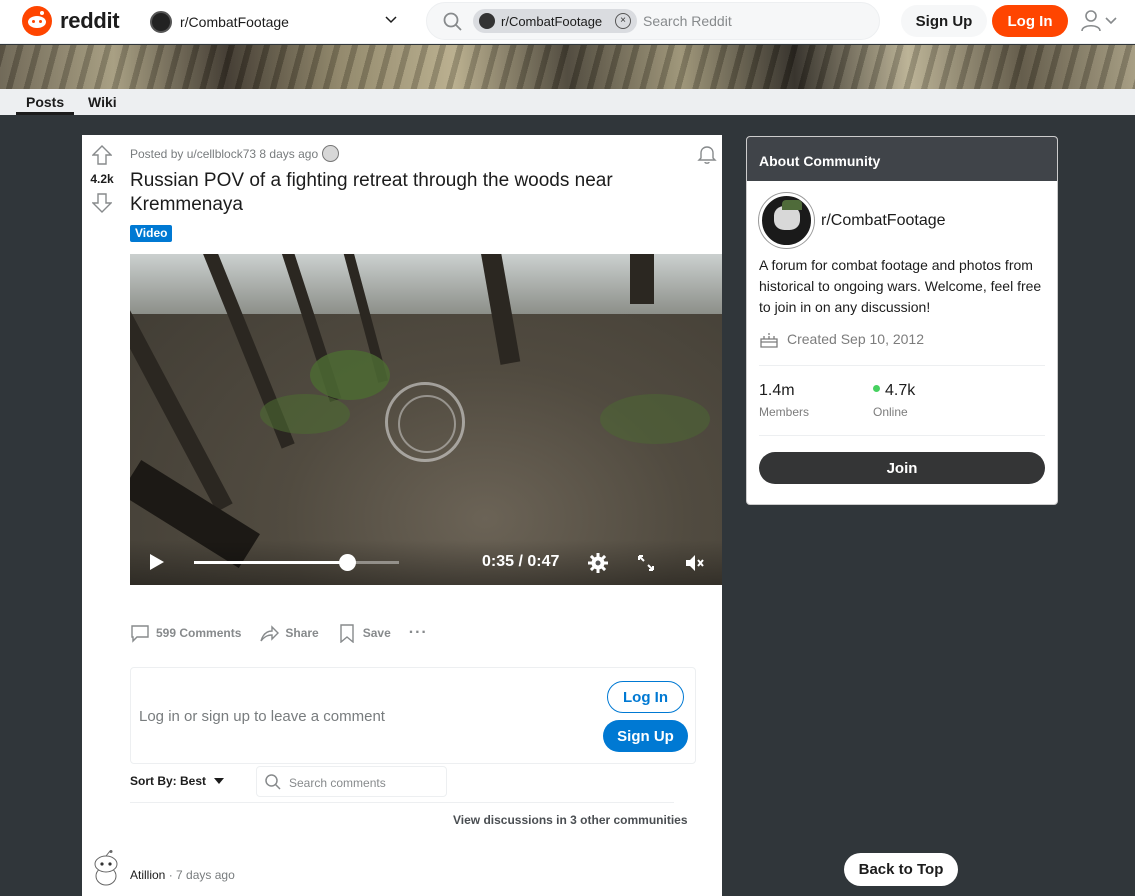  What do you see at coordinates (234, 22) in the screenshot?
I see `community-switcher-label: r/CombatFootage` at bounding box center [234, 22].